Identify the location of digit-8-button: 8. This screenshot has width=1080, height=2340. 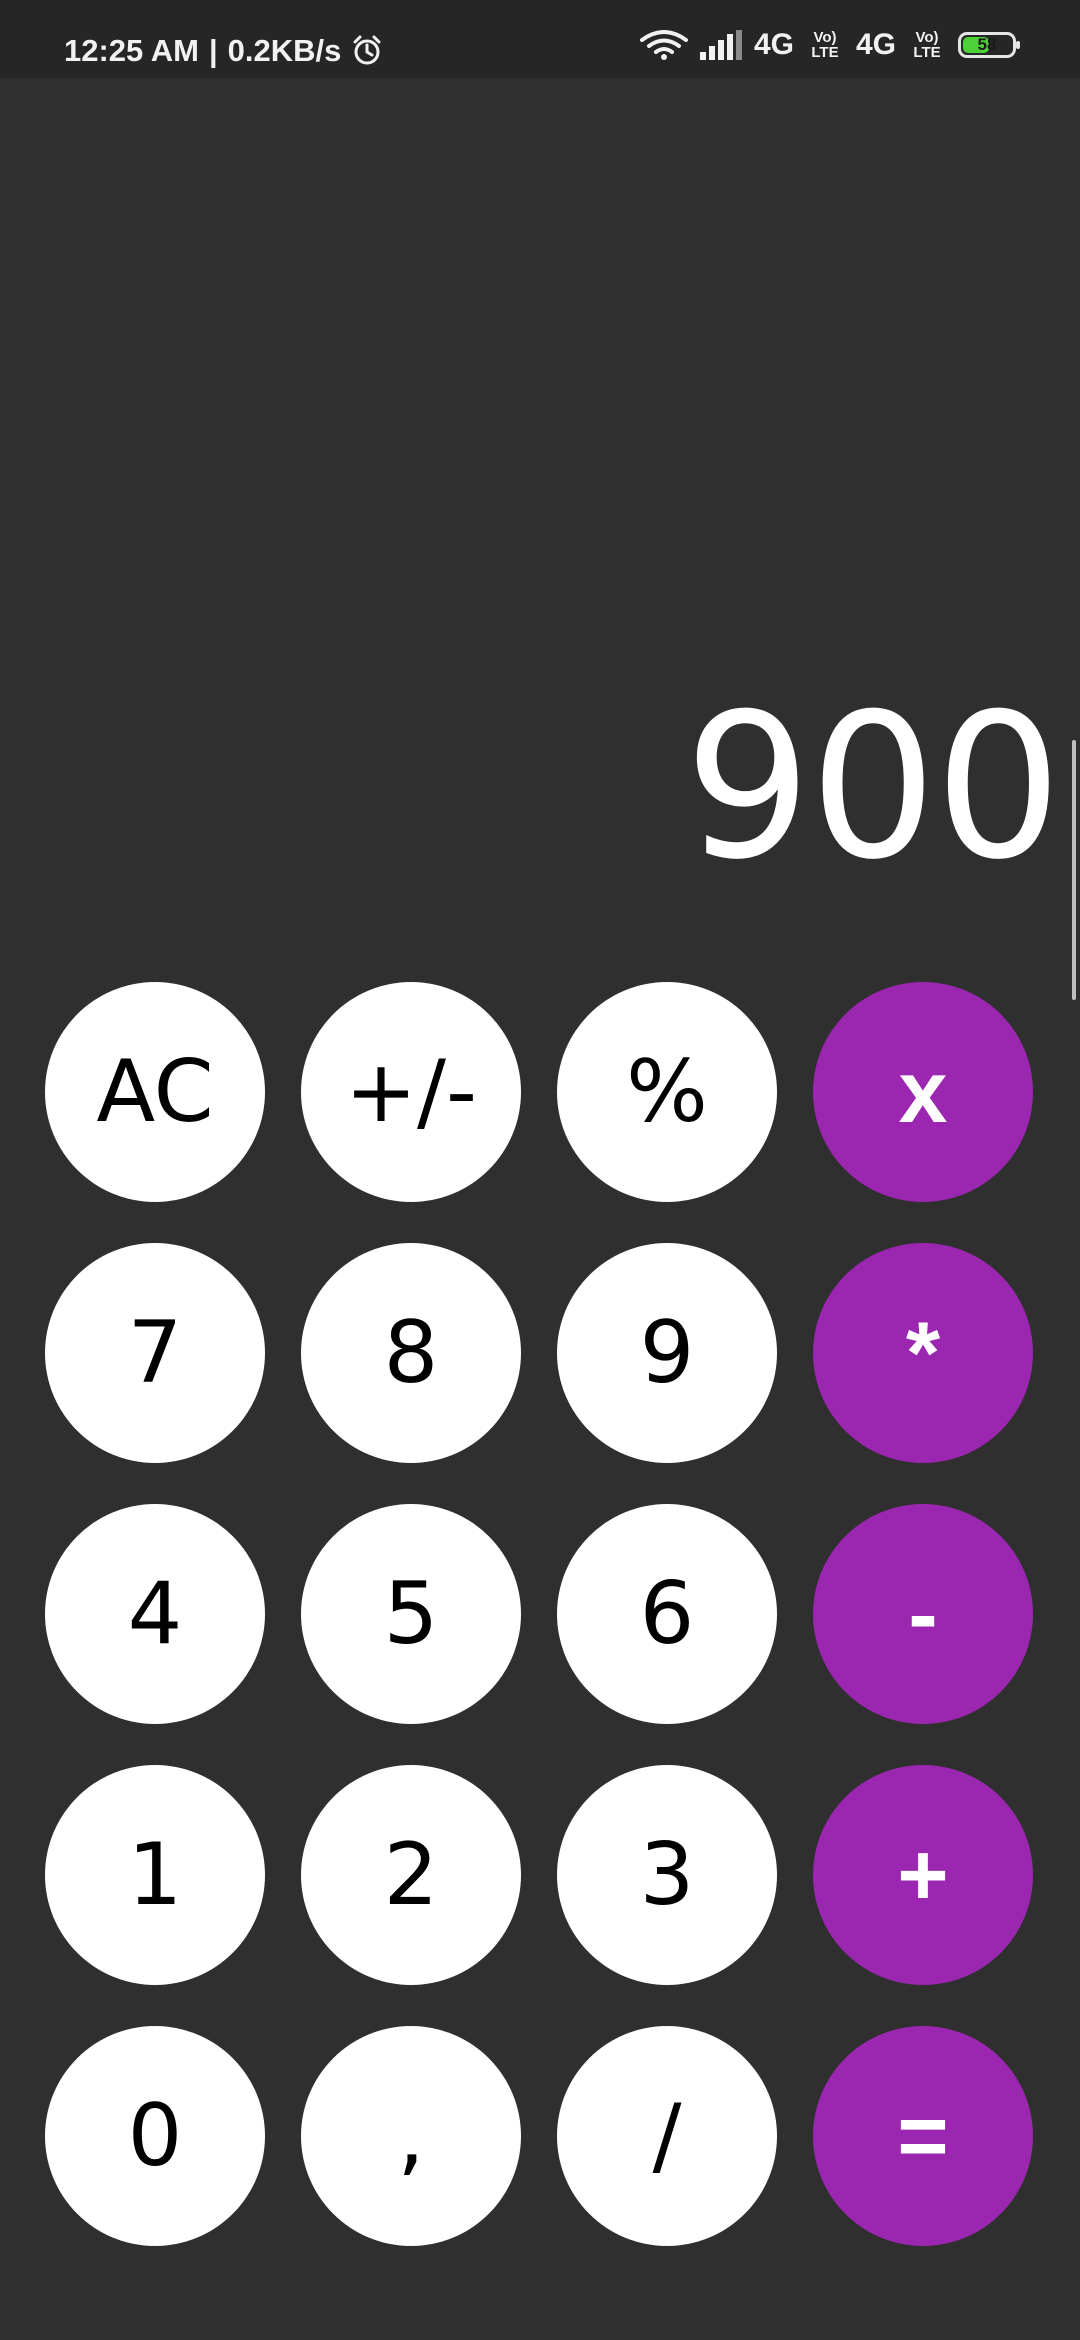
(411, 1353).